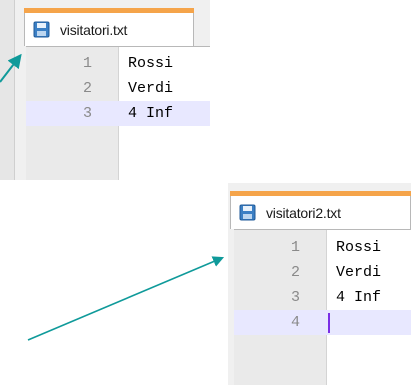 The image size is (411, 385). I want to click on arrow-to-bottom-editor, so click(126, 298).